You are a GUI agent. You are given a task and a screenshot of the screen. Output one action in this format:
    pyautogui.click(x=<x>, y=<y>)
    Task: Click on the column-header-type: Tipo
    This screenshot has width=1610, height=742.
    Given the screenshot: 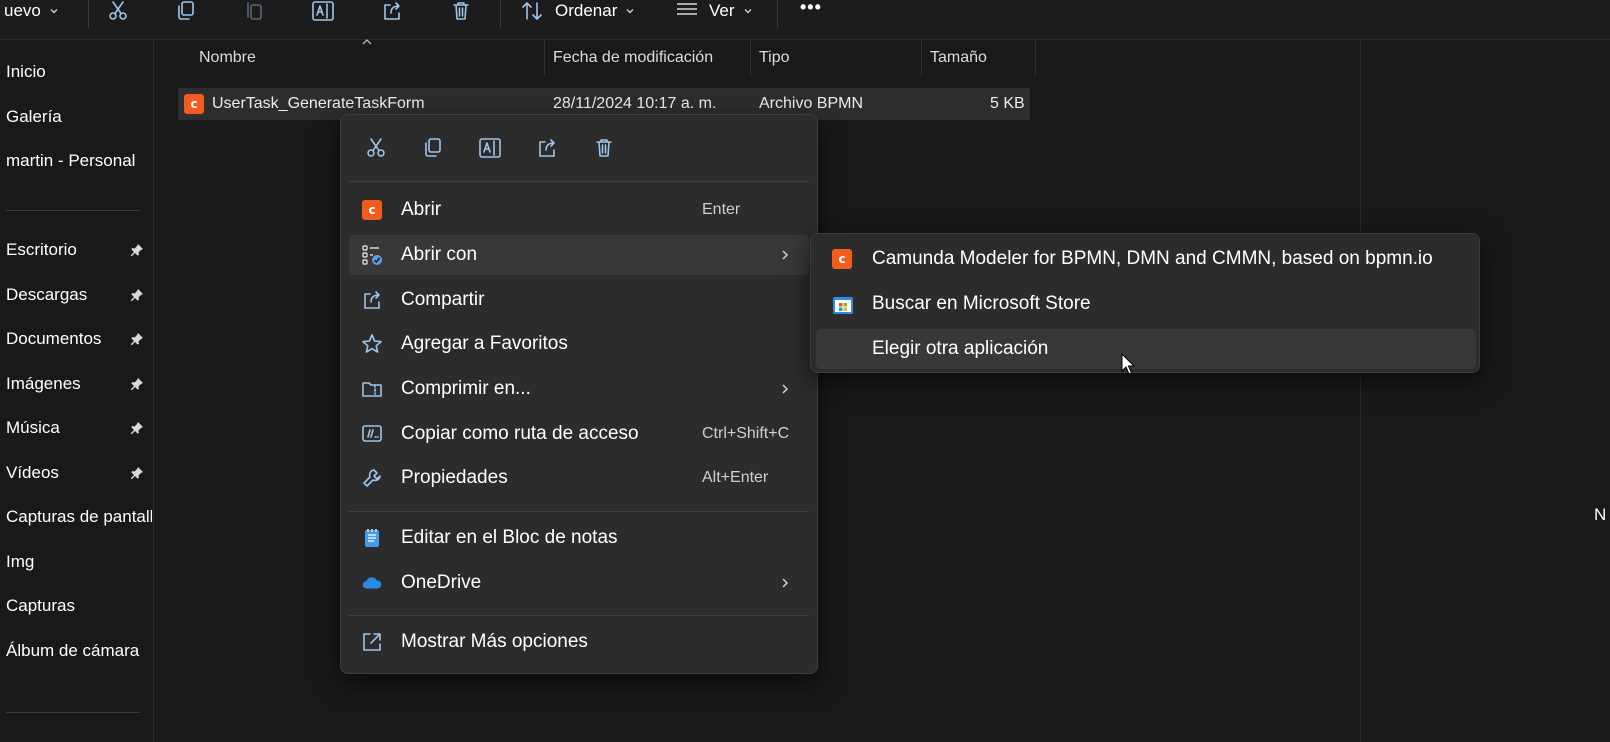 What is the action you would take?
    pyautogui.click(x=774, y=58)
    